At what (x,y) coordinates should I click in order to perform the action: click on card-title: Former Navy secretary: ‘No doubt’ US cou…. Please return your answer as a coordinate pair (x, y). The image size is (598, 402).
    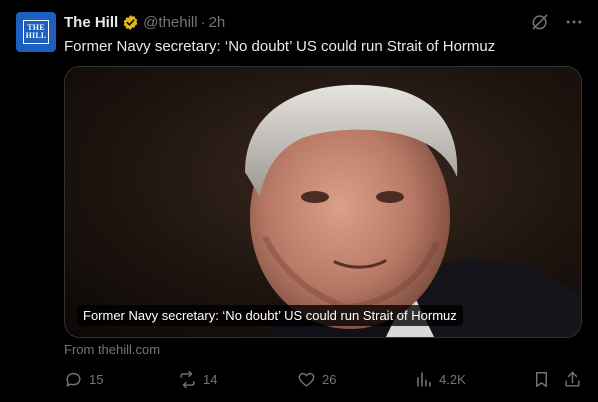
    Looking at the image, I should click on (270, 315).